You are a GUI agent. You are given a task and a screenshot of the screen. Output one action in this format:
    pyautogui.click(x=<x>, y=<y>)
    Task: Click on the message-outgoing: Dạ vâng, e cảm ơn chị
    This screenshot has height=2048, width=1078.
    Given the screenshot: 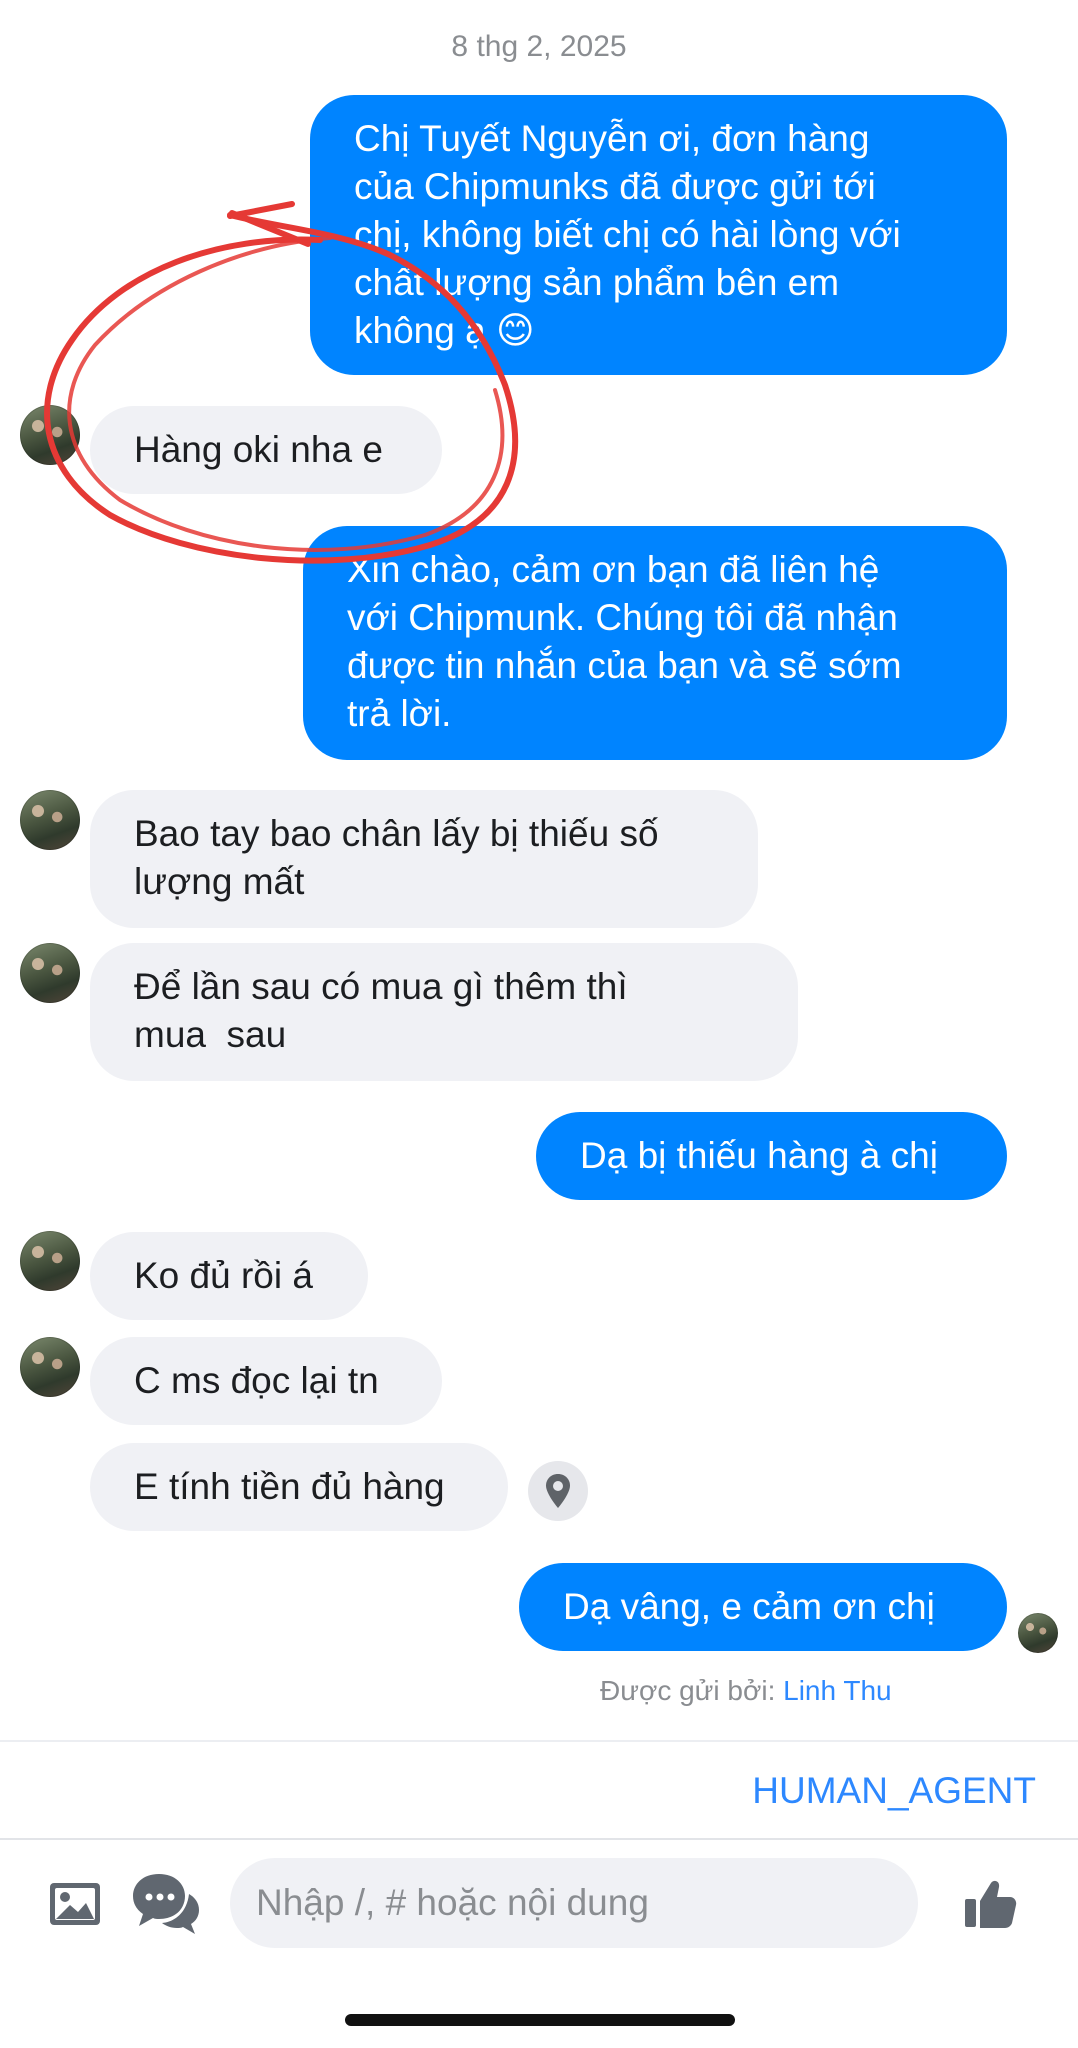 What is the action you would take?
    pyautogui.click(x=763, y=1607)
    